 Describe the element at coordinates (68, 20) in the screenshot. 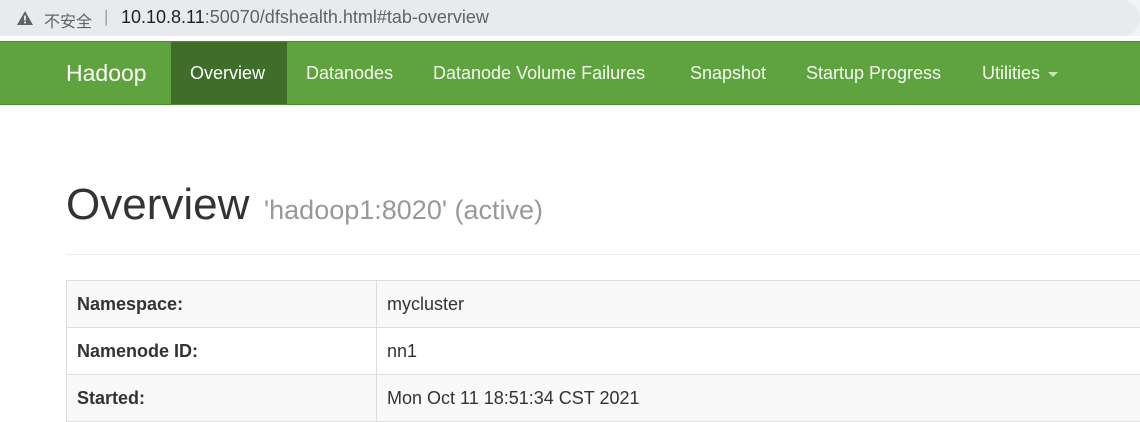

I see `not-secure-label: 不安全` at that location.